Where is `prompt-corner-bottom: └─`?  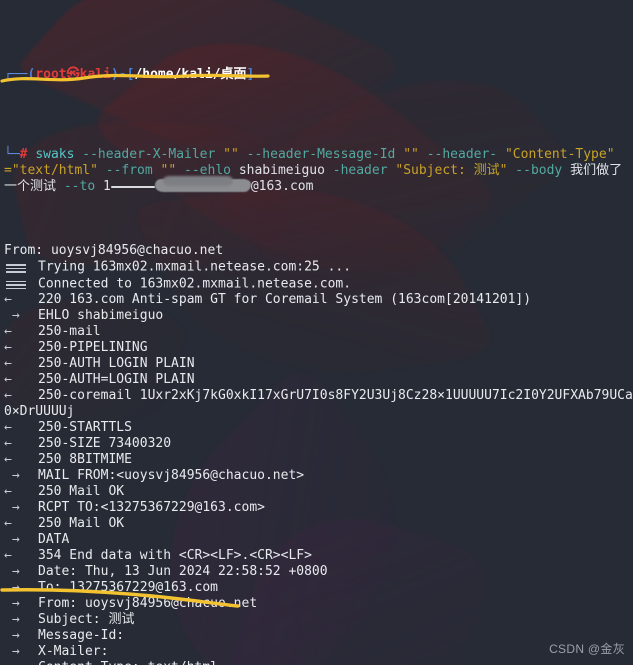
prompt-corner-bottom: └─ is located at coordinates (12, 154).